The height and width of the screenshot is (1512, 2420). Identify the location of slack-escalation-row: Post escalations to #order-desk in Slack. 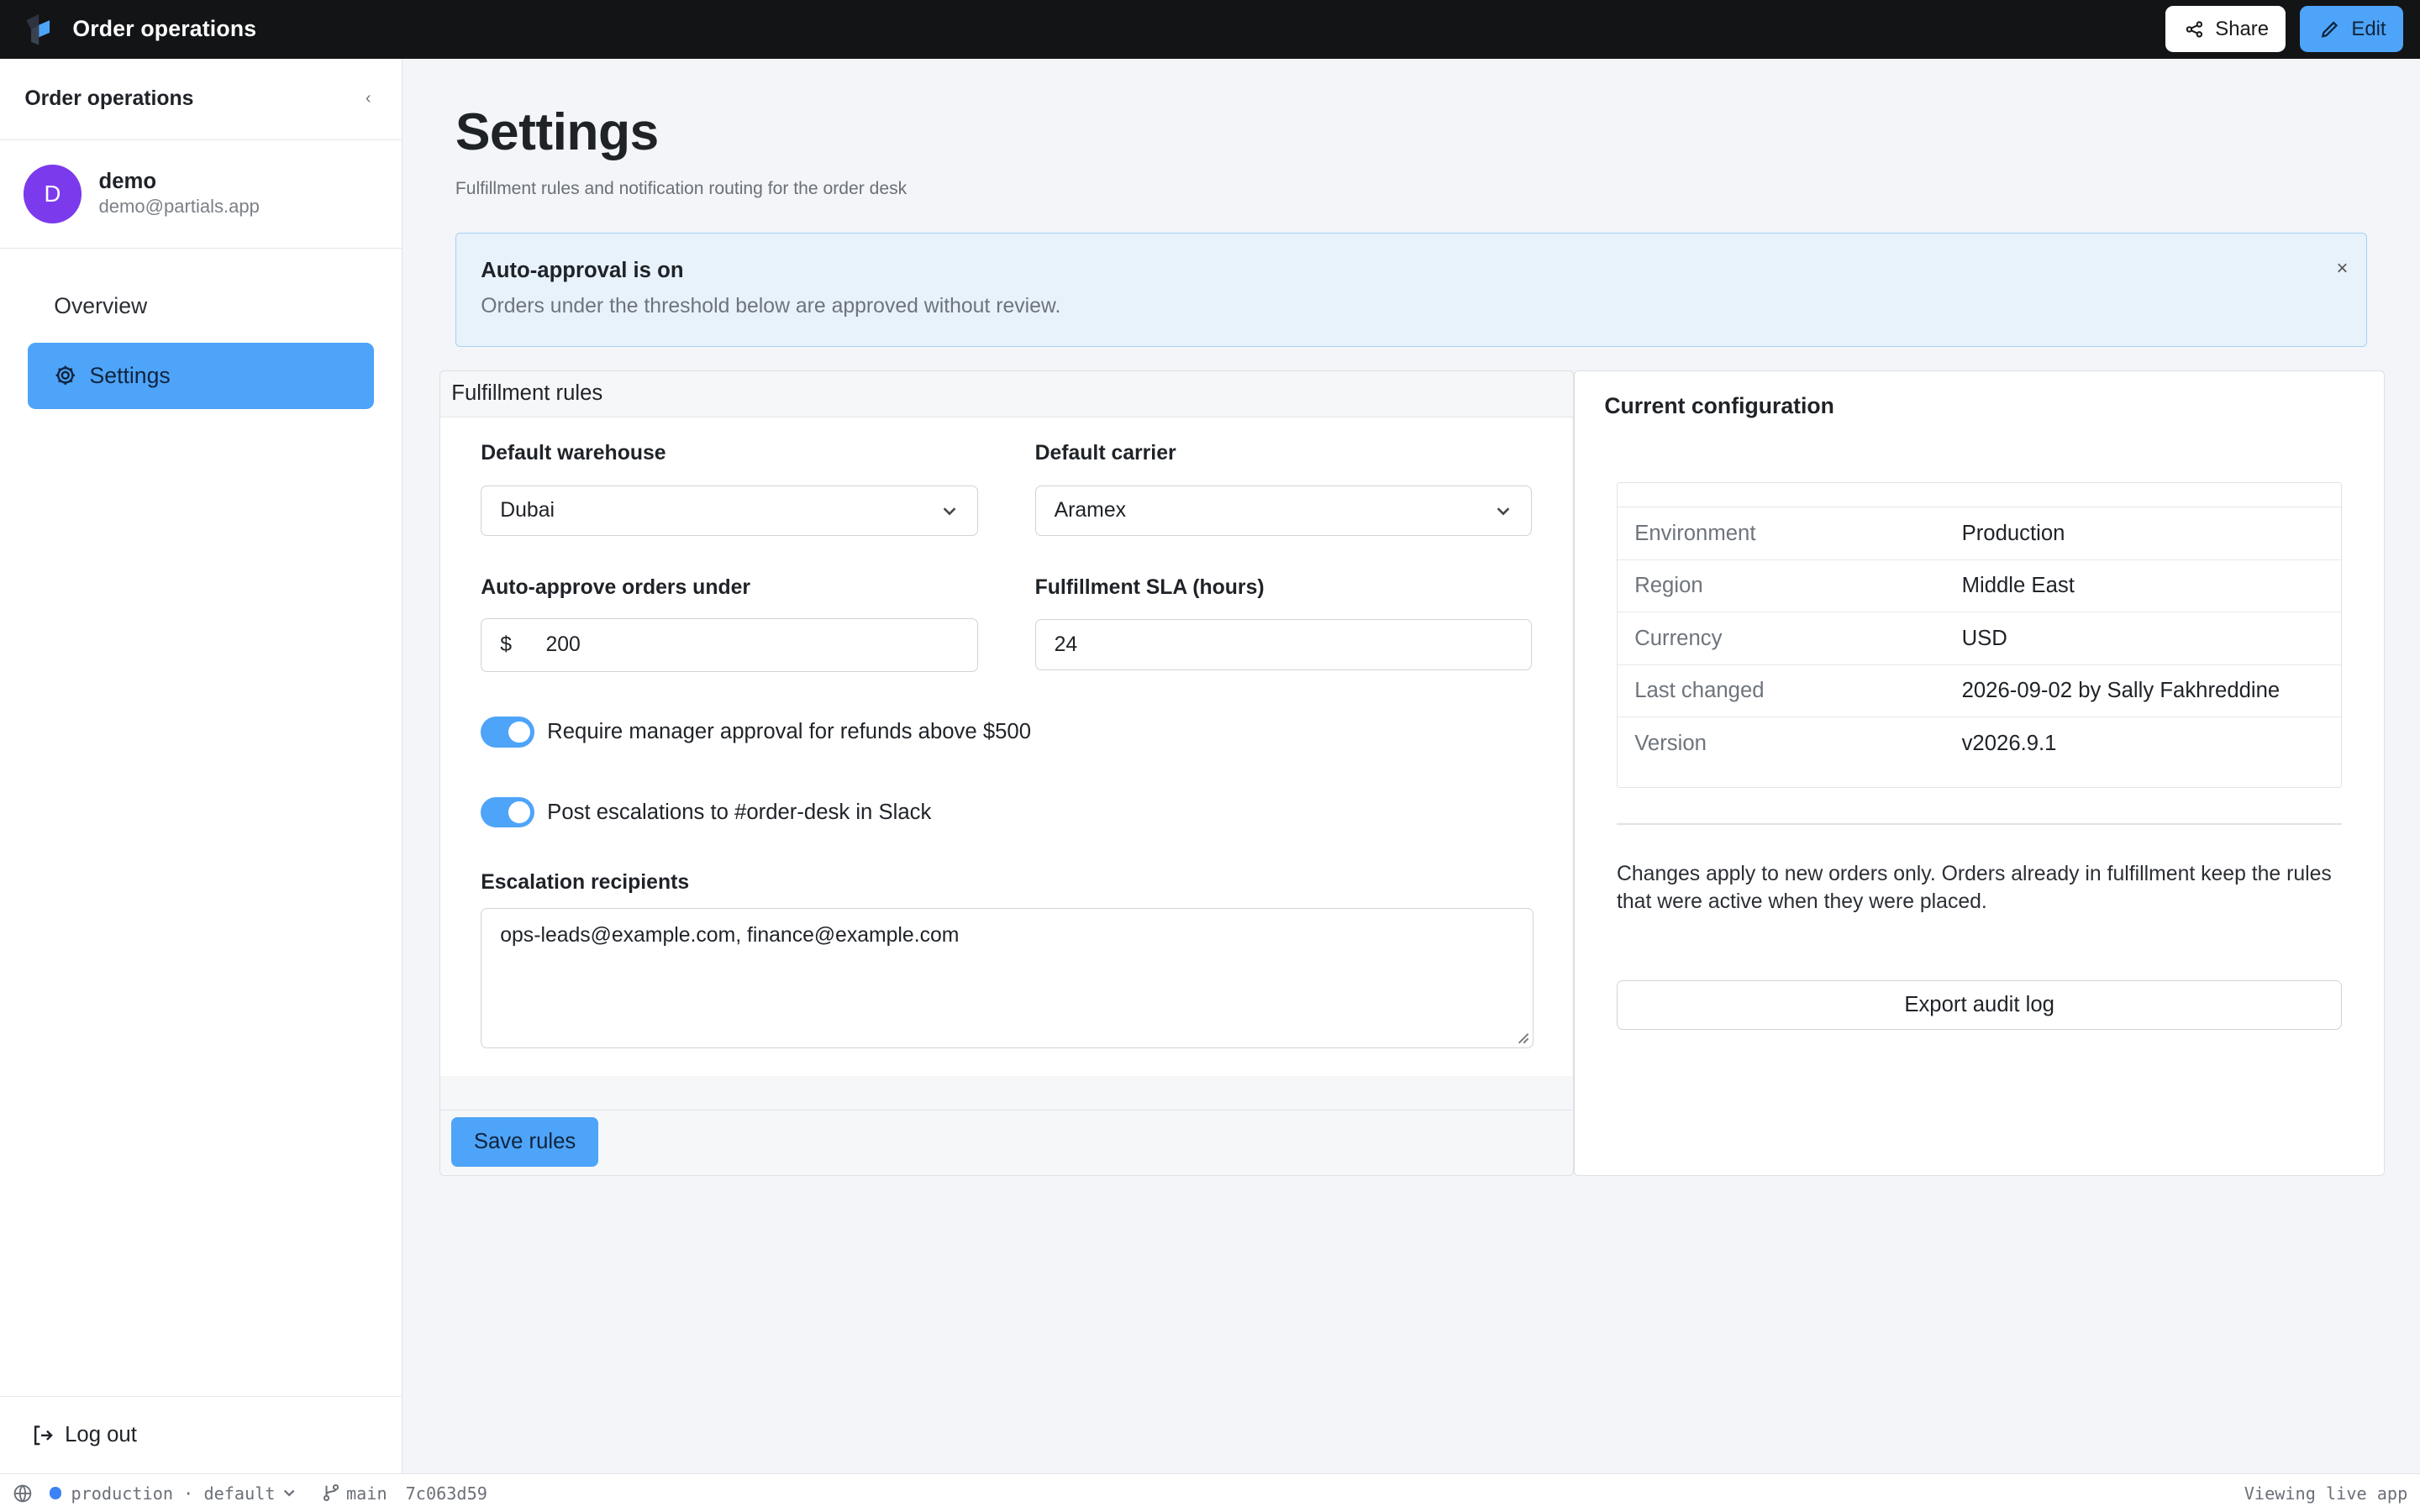
(706, 812).